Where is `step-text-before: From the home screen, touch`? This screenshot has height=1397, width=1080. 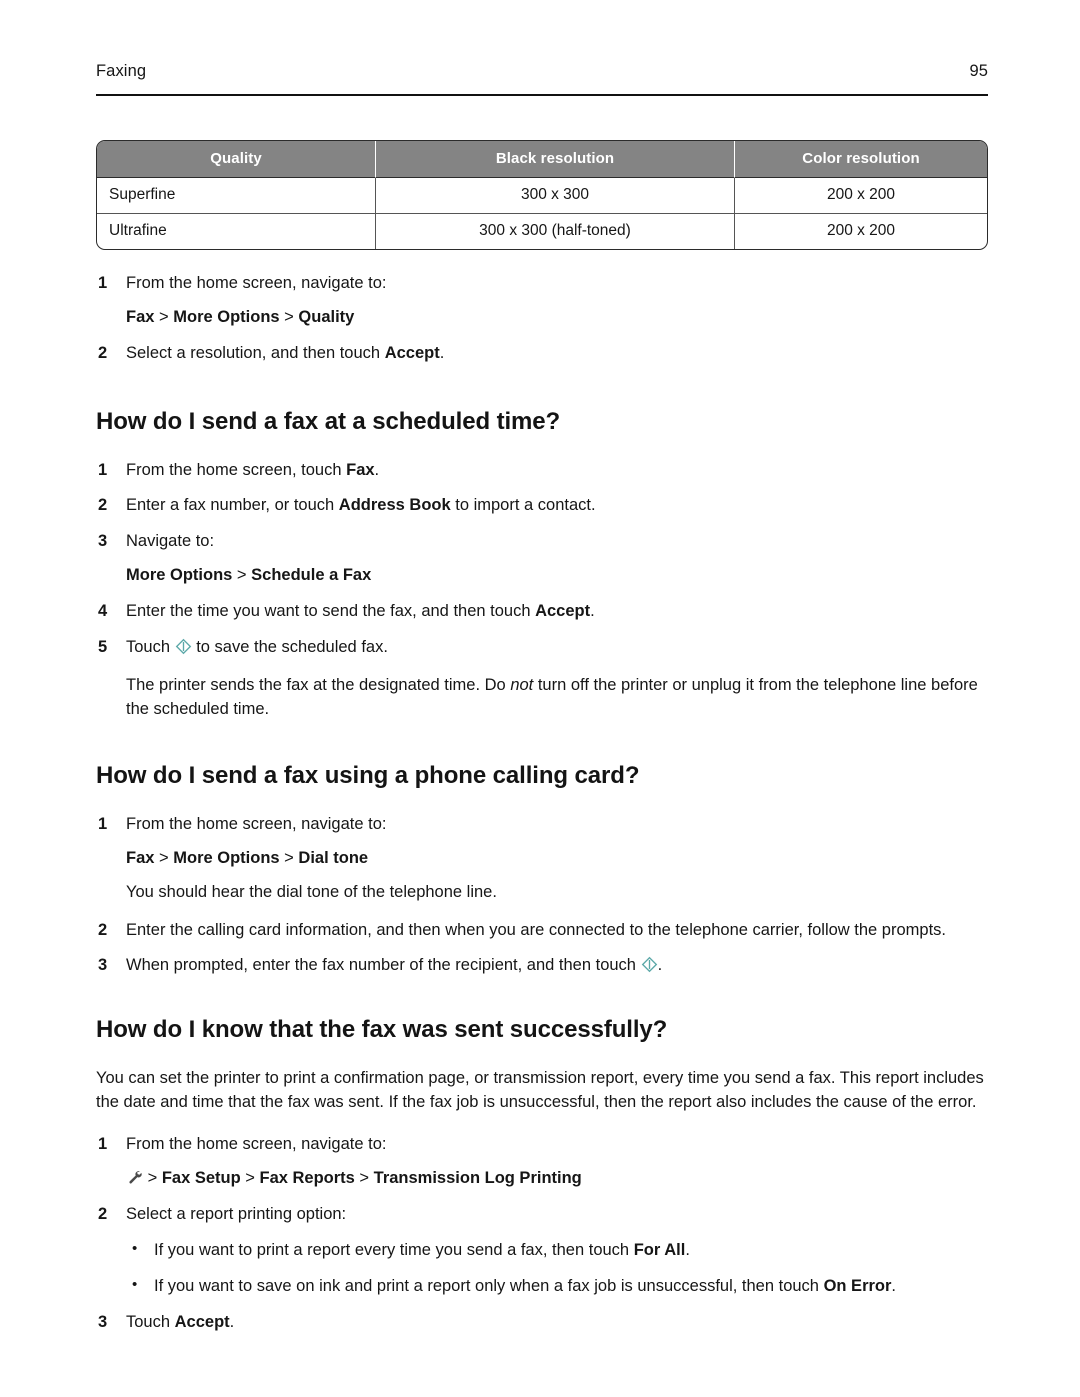
step-text-before: From the home screen, touch is located at coordinates (236, 469).